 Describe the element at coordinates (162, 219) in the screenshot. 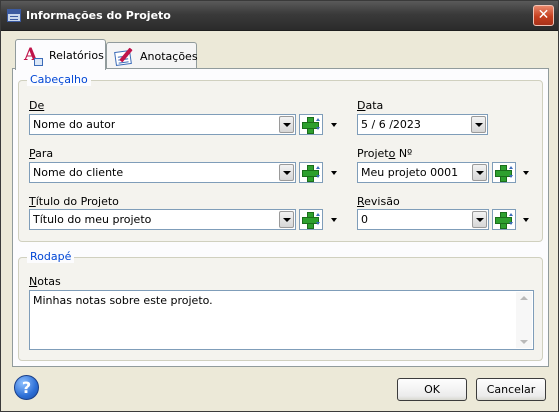

I see `titulo-combo: Título do meu projeto` at that location.